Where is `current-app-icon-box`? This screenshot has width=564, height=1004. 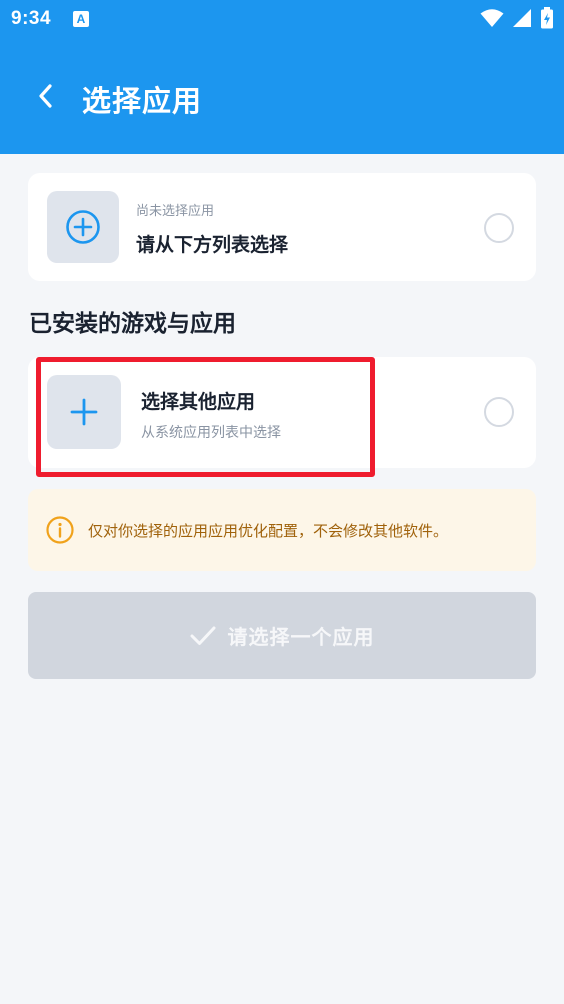
current-app-icon-box is located at coordinates (83, 227).